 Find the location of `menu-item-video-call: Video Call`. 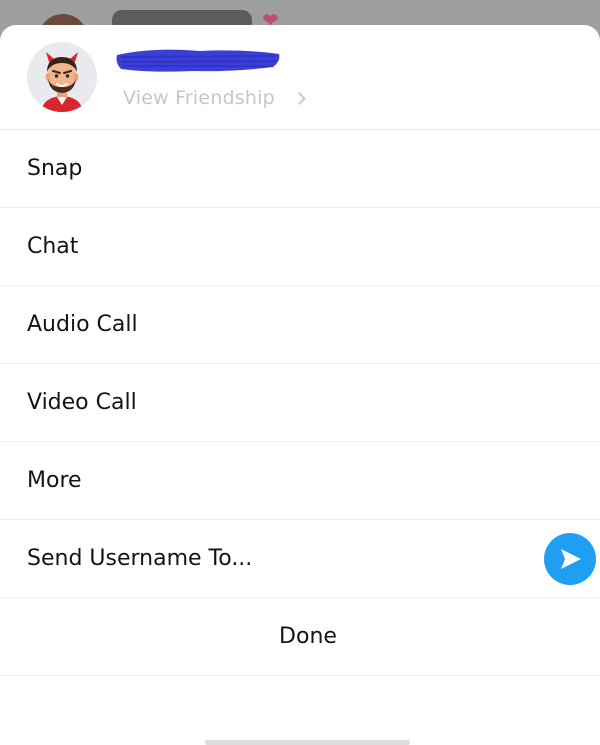

menu-item-video-call: Video Call is located at coordinates (300, 403).